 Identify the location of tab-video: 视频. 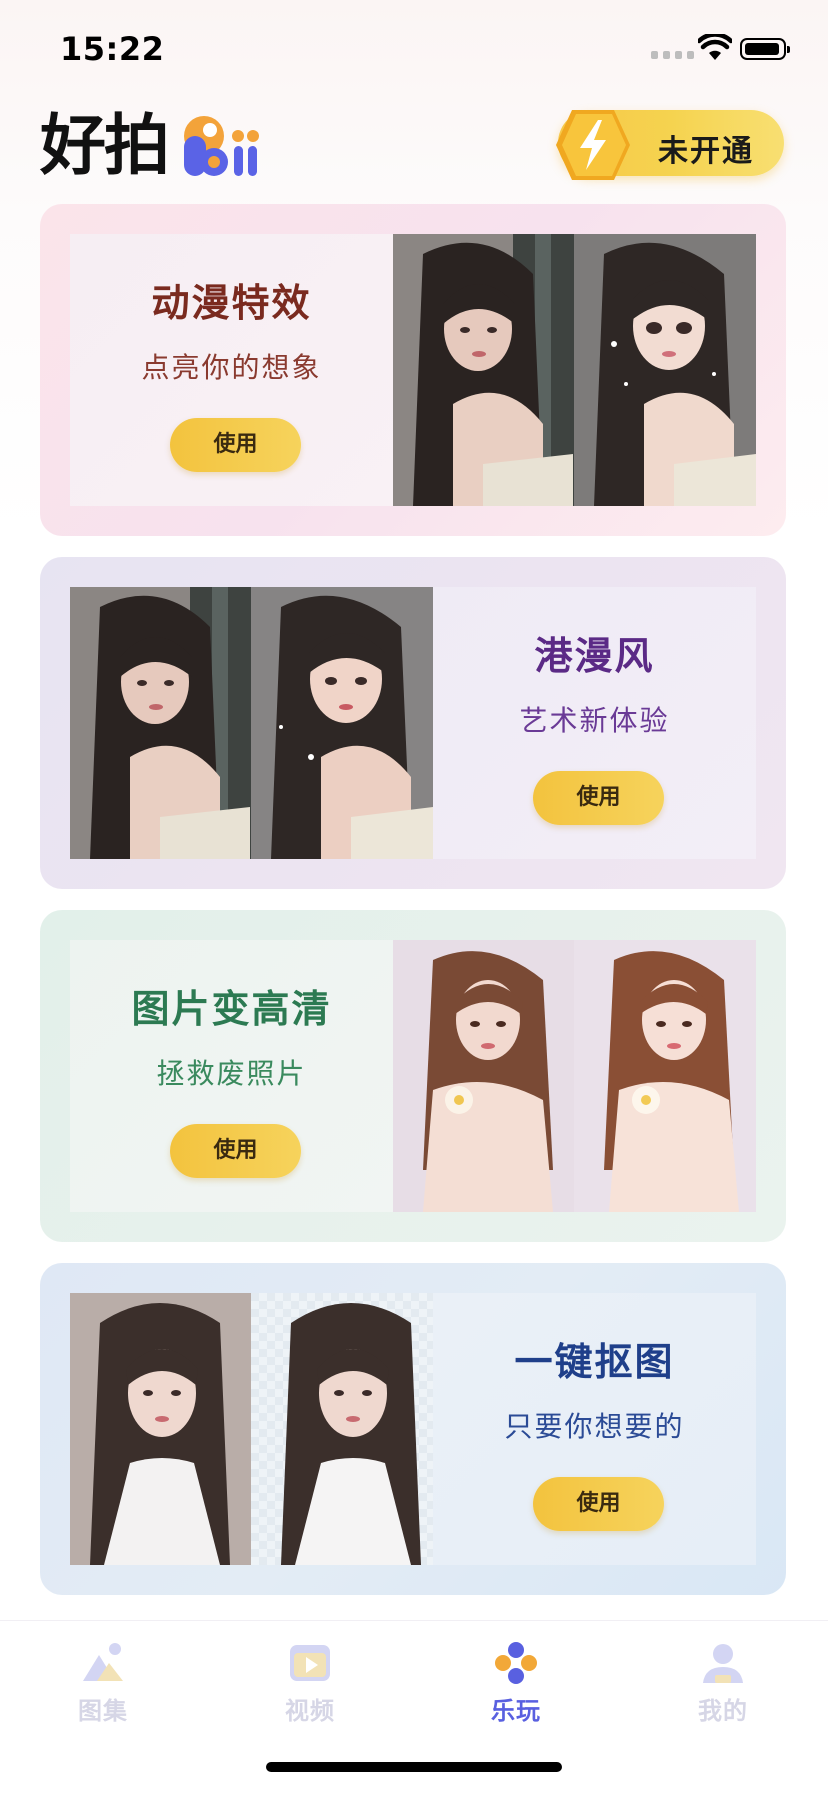
(310, 1681).